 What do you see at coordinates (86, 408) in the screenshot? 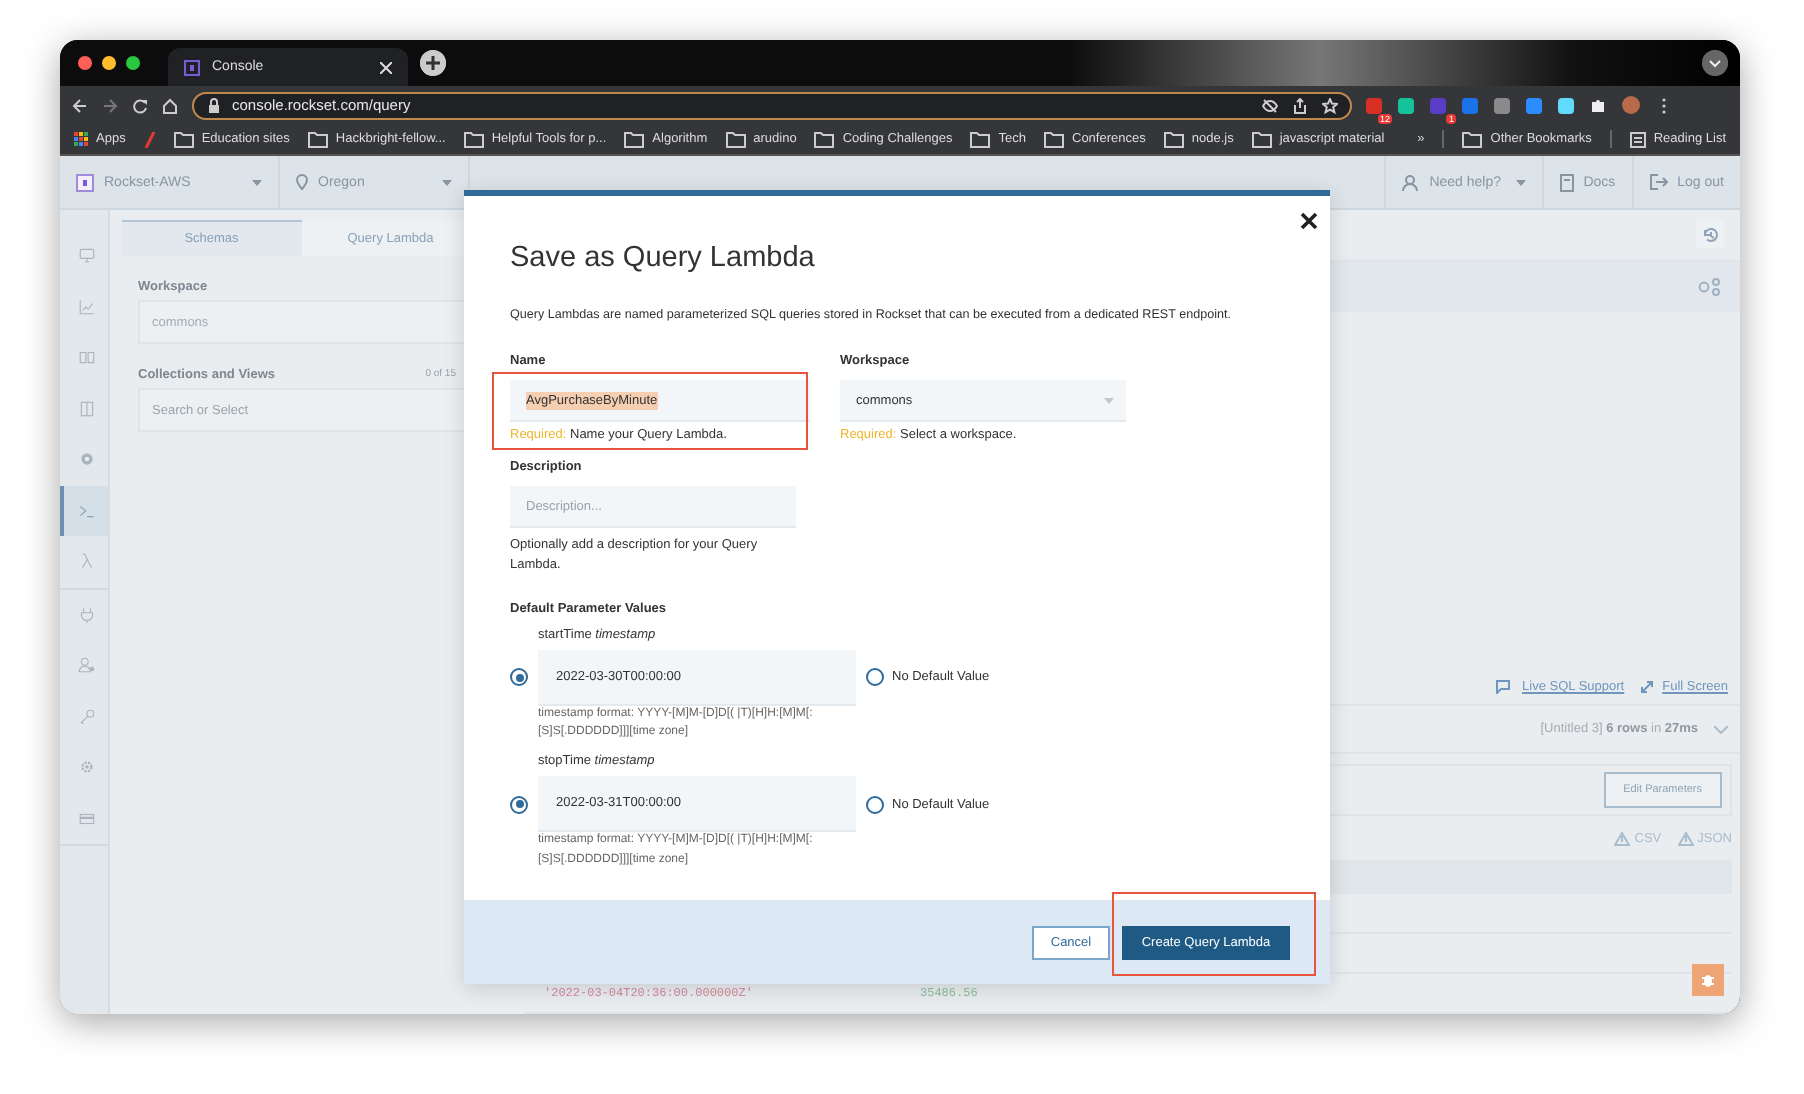
I see `columns-icon` at bounding box center [86, 408].